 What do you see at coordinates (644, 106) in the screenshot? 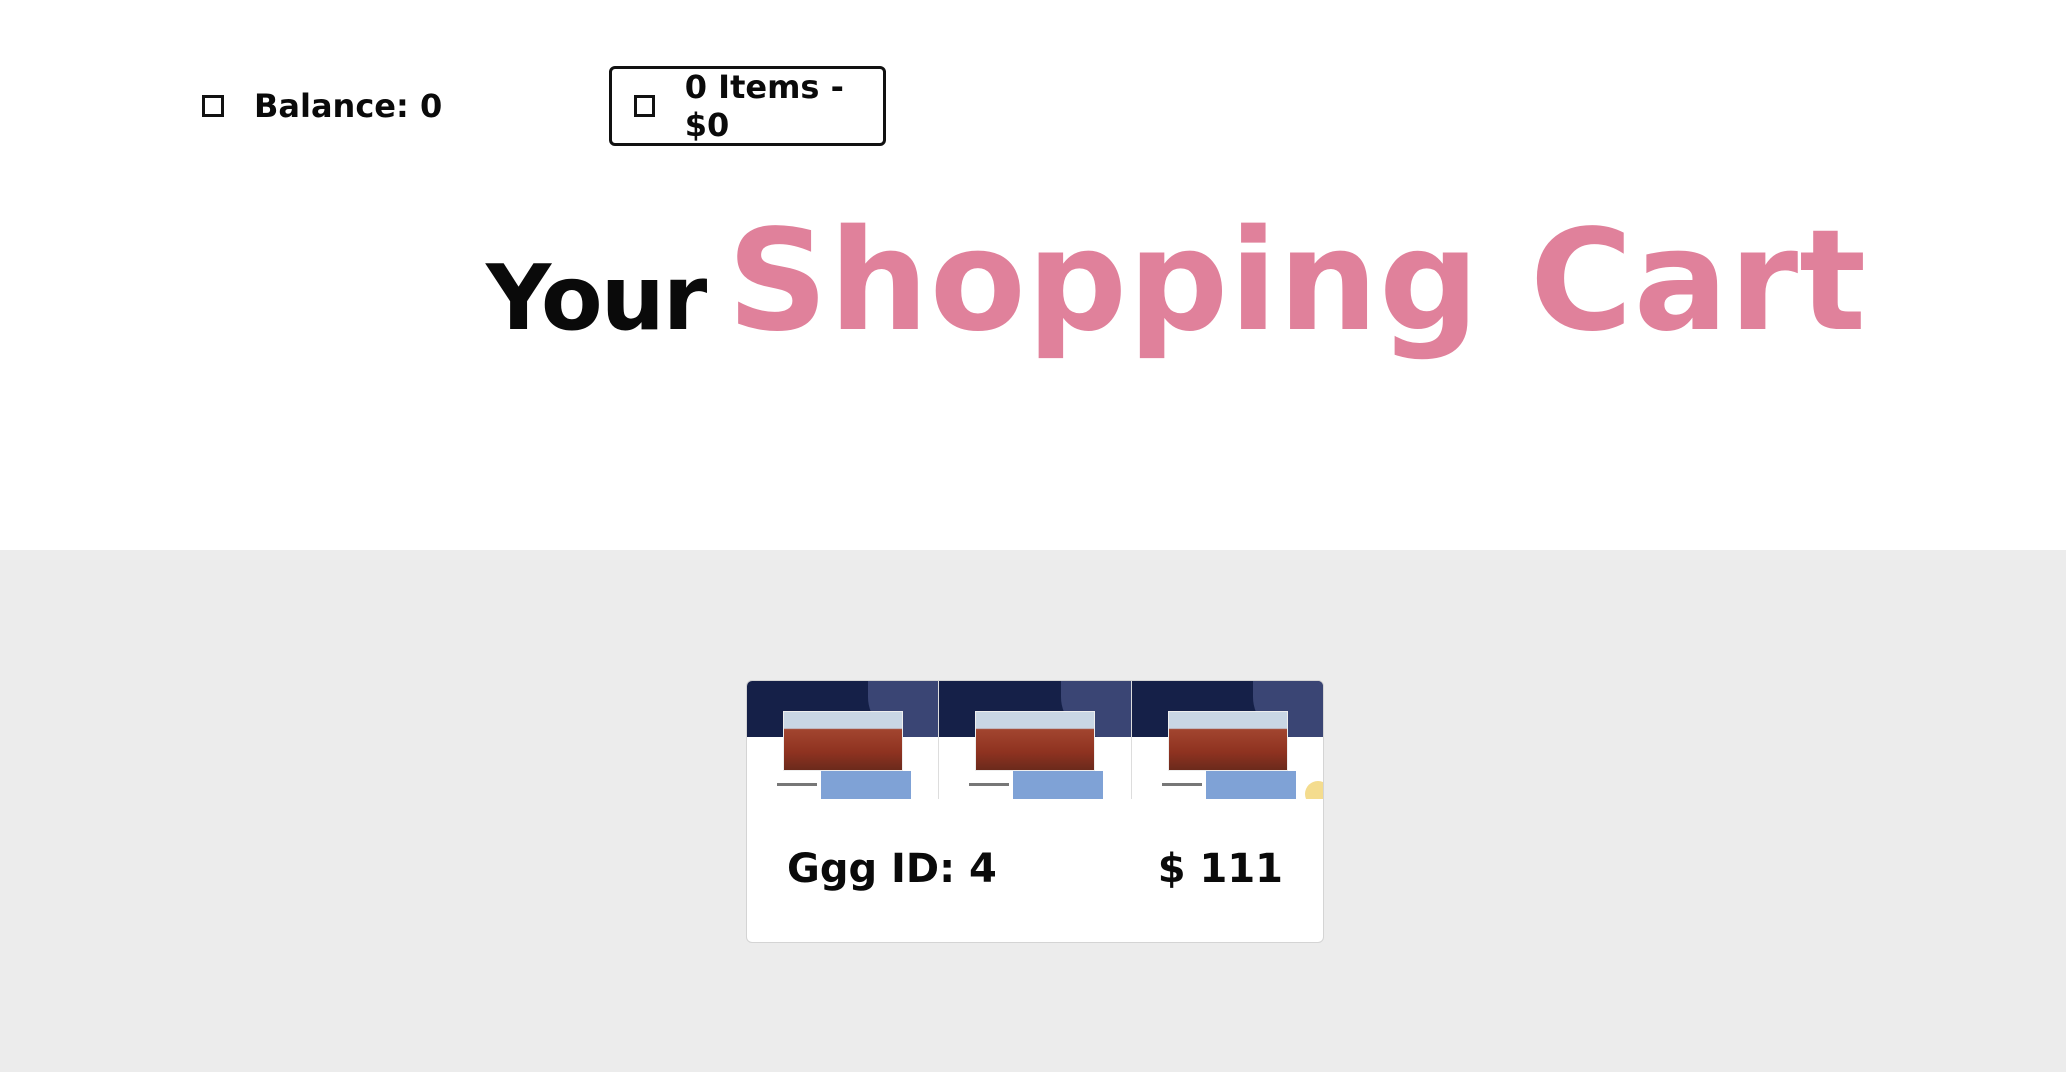
I see `cart-checkbox-icon` at bounding box center [644, 106].